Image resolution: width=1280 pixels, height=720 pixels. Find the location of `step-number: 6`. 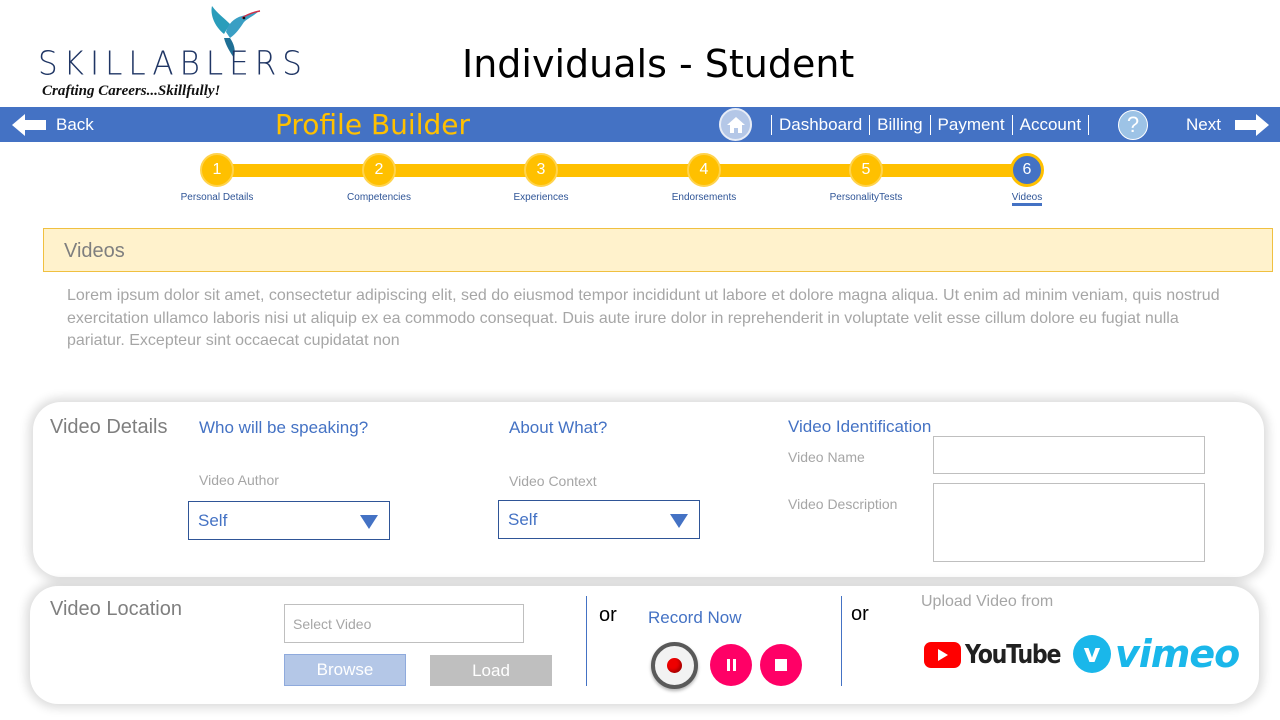

step-number: 6 is located at coordinates (1027, 170).